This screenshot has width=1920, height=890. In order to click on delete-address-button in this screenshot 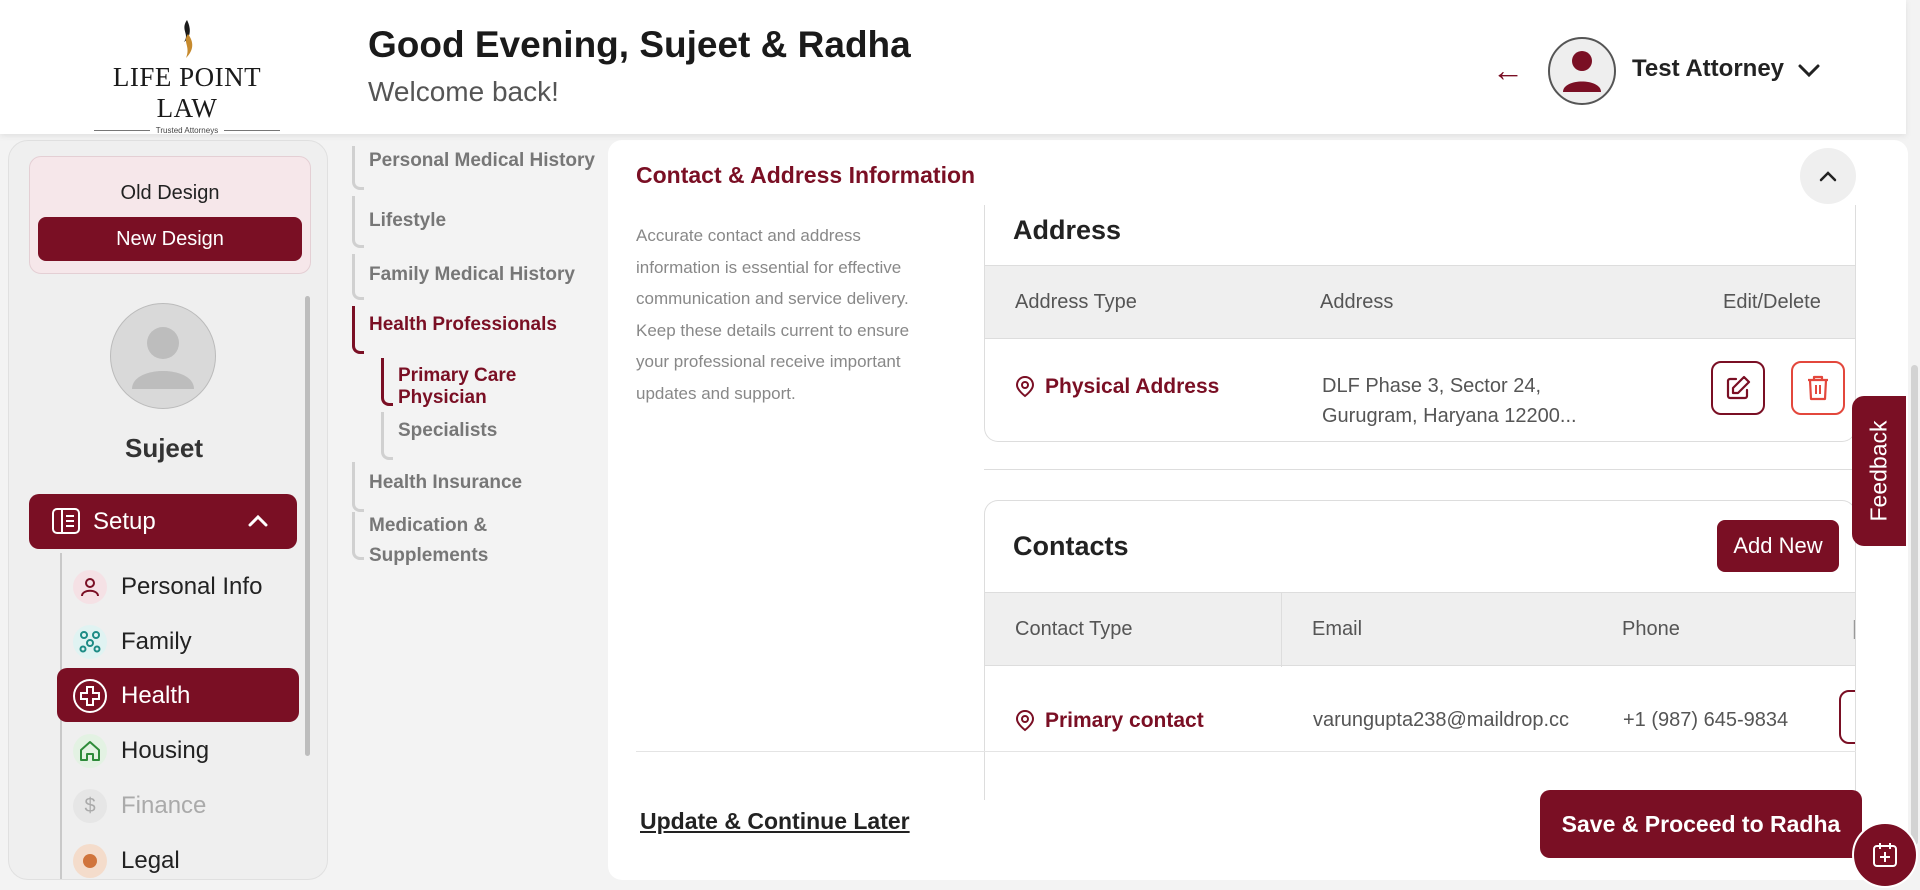, I will do `click(1818, 388)`.